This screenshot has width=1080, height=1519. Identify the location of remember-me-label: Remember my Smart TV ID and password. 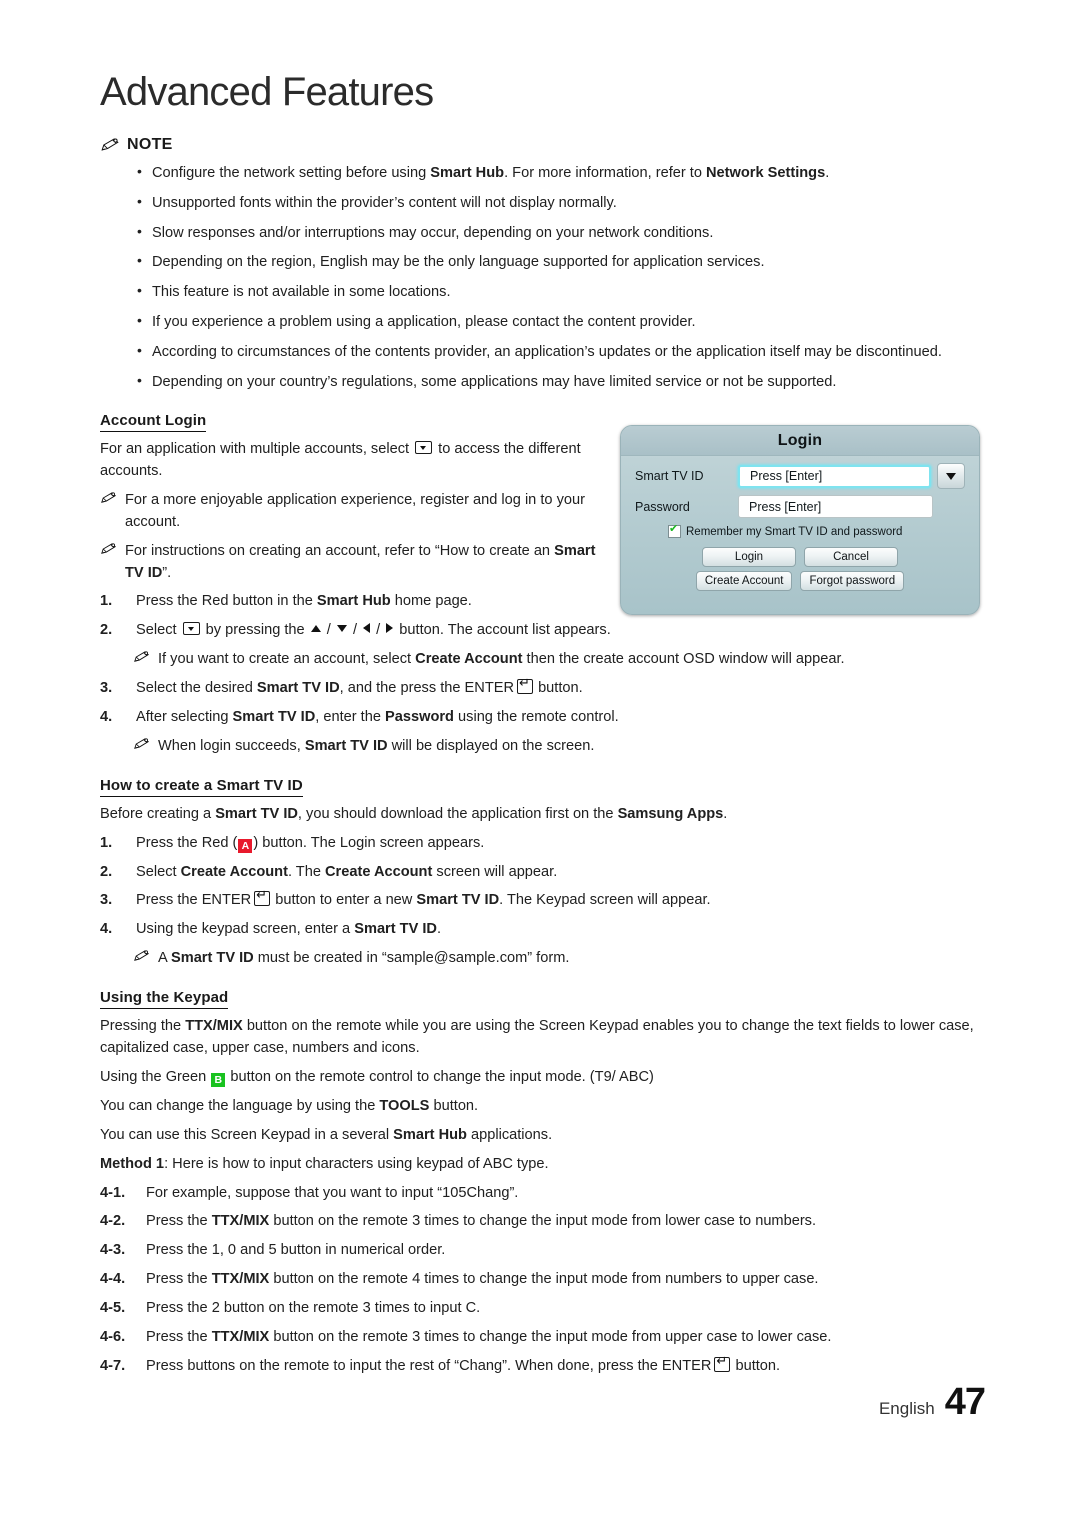
(794, 531).